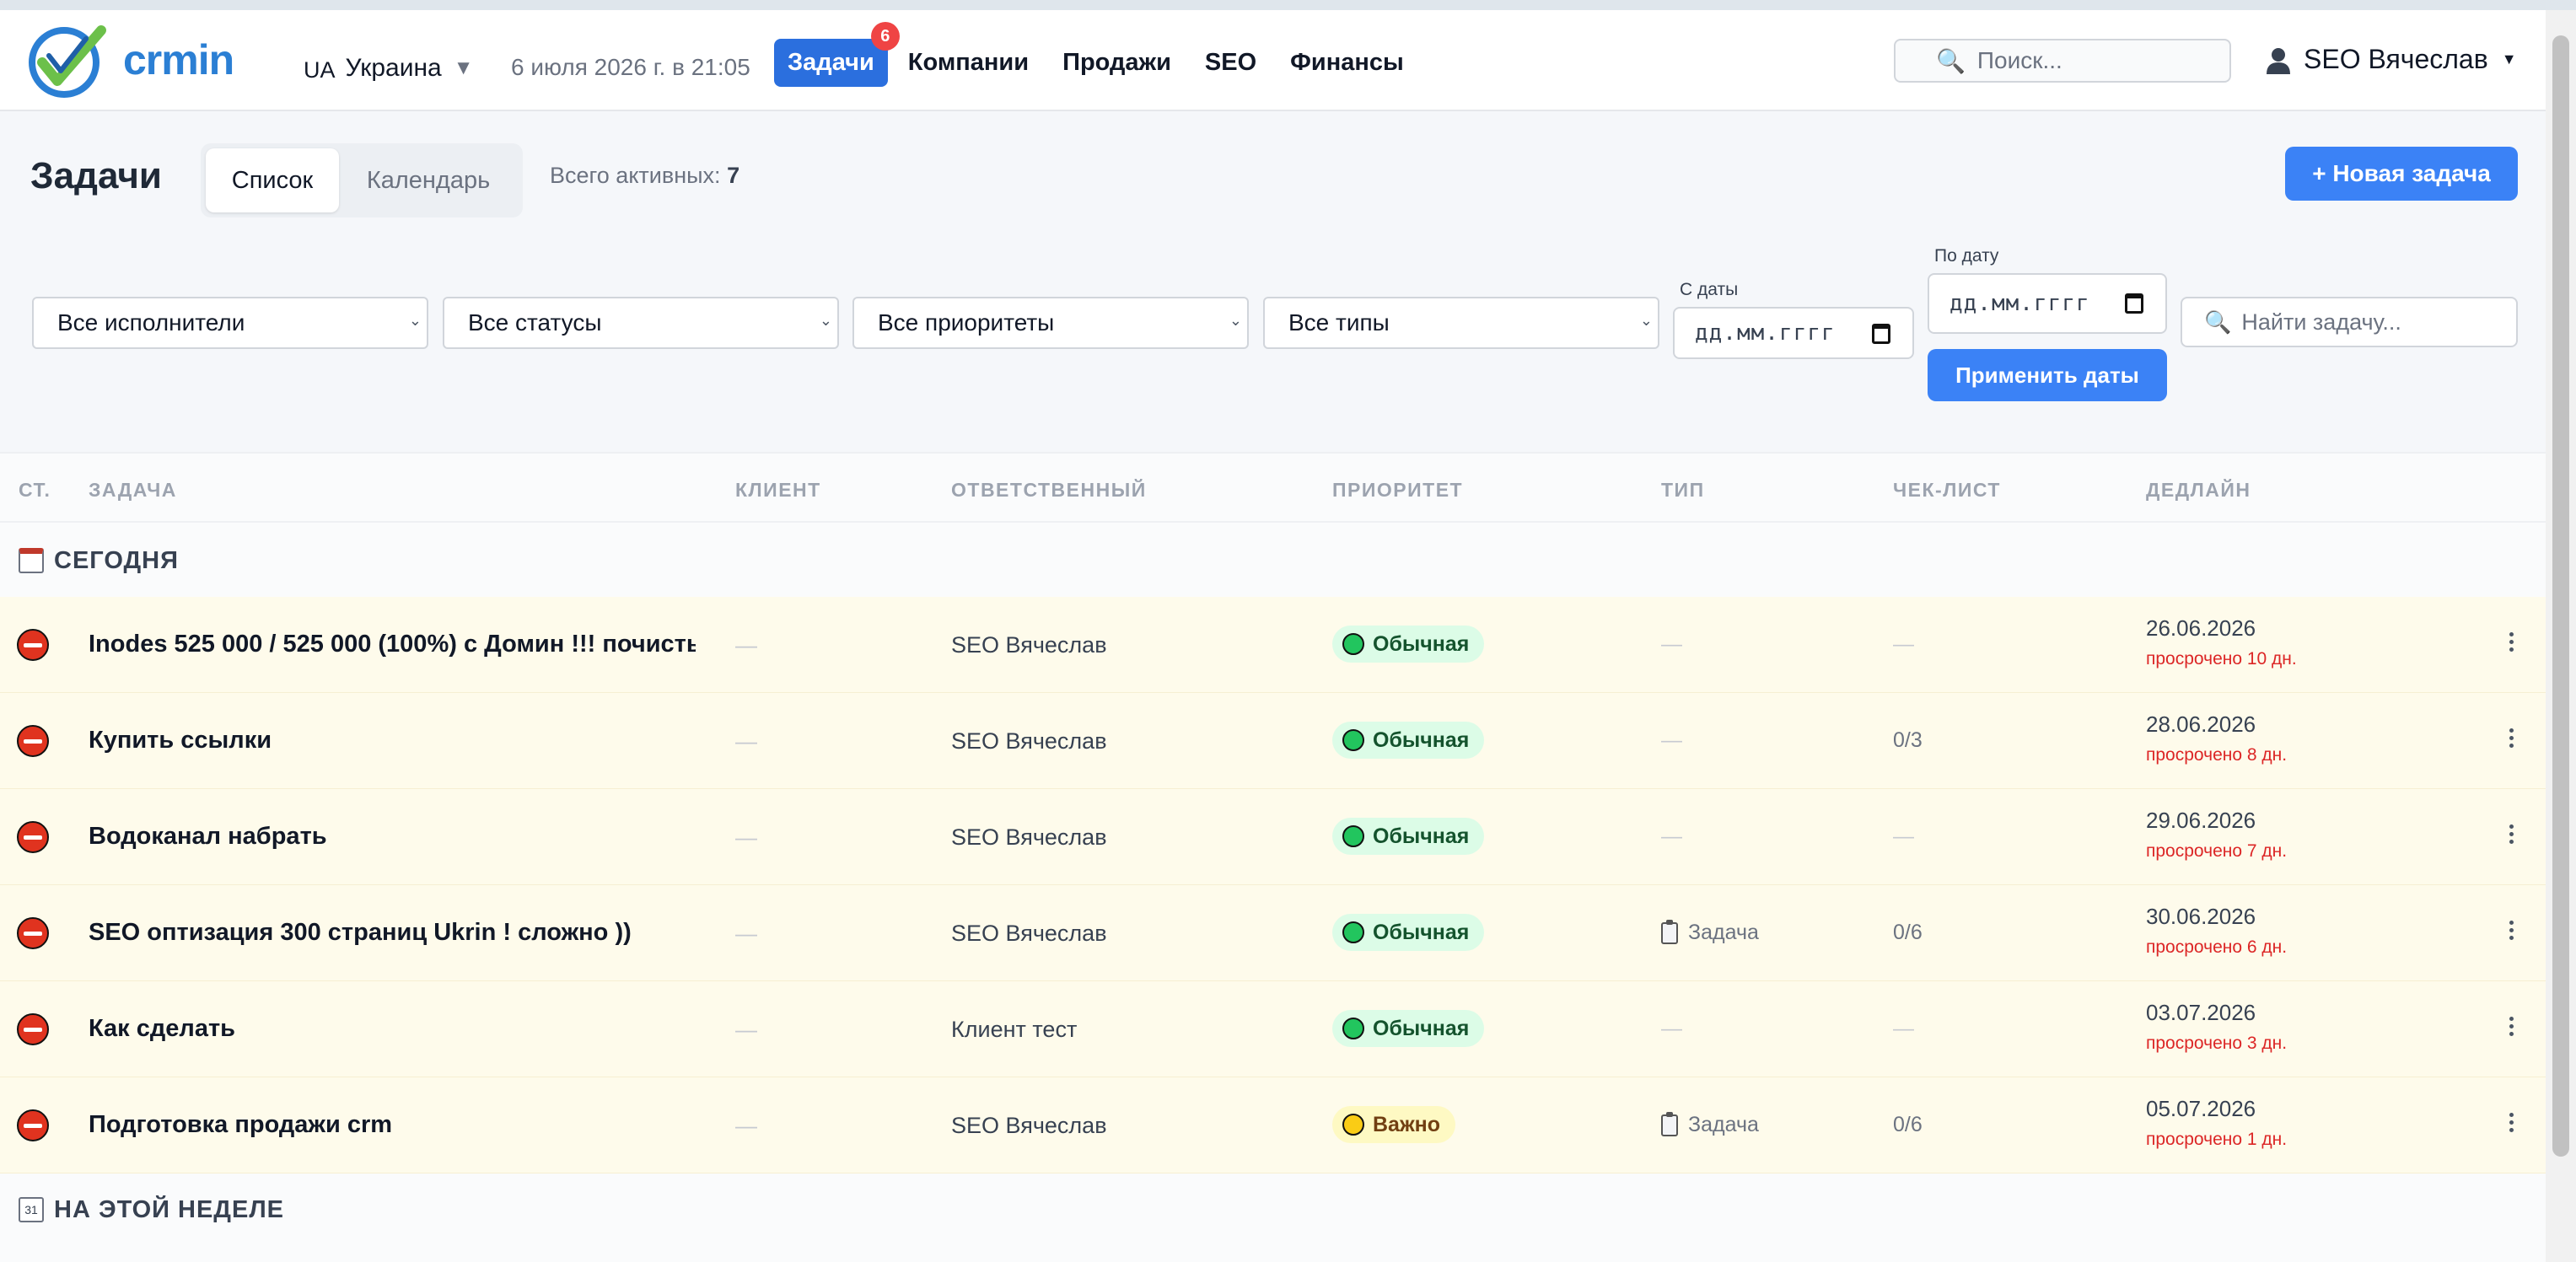 The image size is (2576, 1262). Describe the element at coordinates (1407, 1124) in the screenshot. I see `priority-label: Важно` at that location.